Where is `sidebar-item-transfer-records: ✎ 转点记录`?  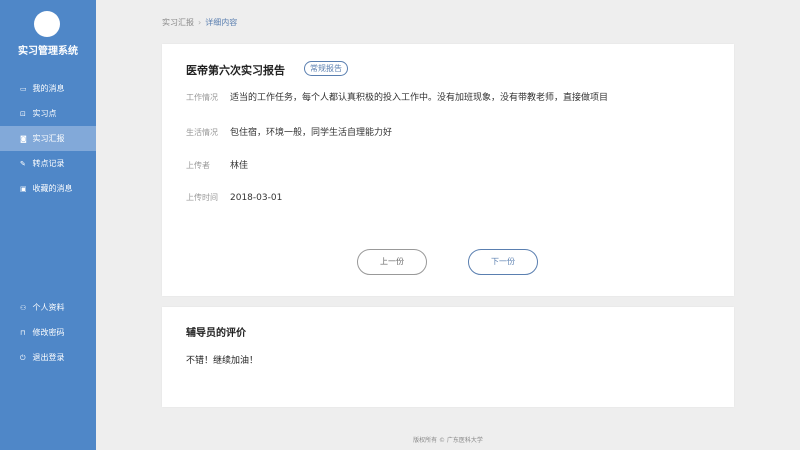
sidebar-item-transfer-records: ✎ 转点记录 is located at coordinates (48, 163).